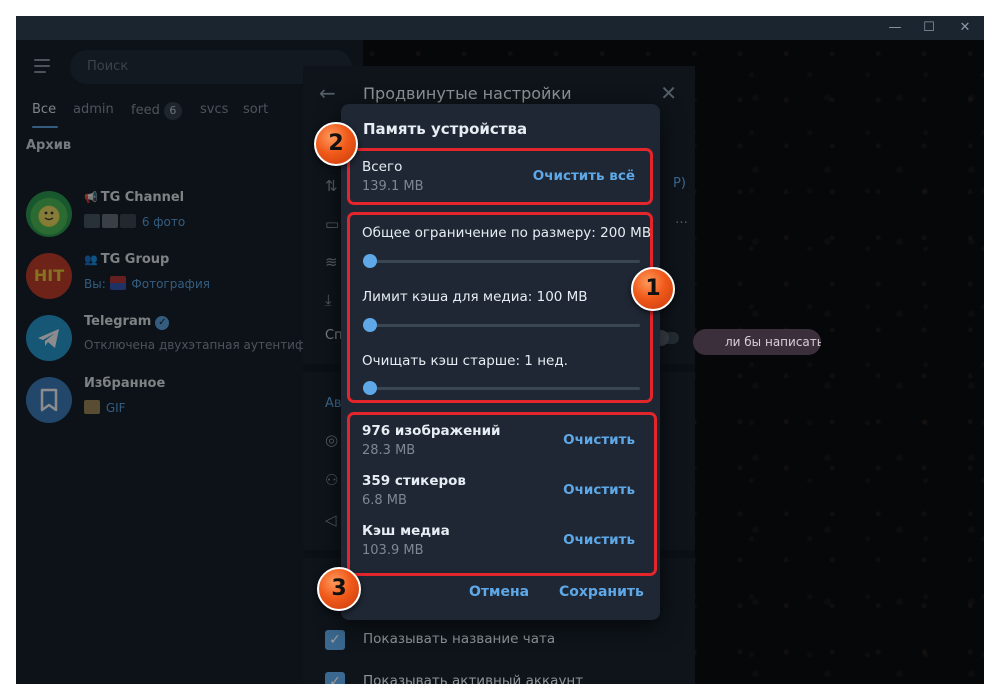  I want to click on title-bar: — ☐ ✕, so click(500, 28).